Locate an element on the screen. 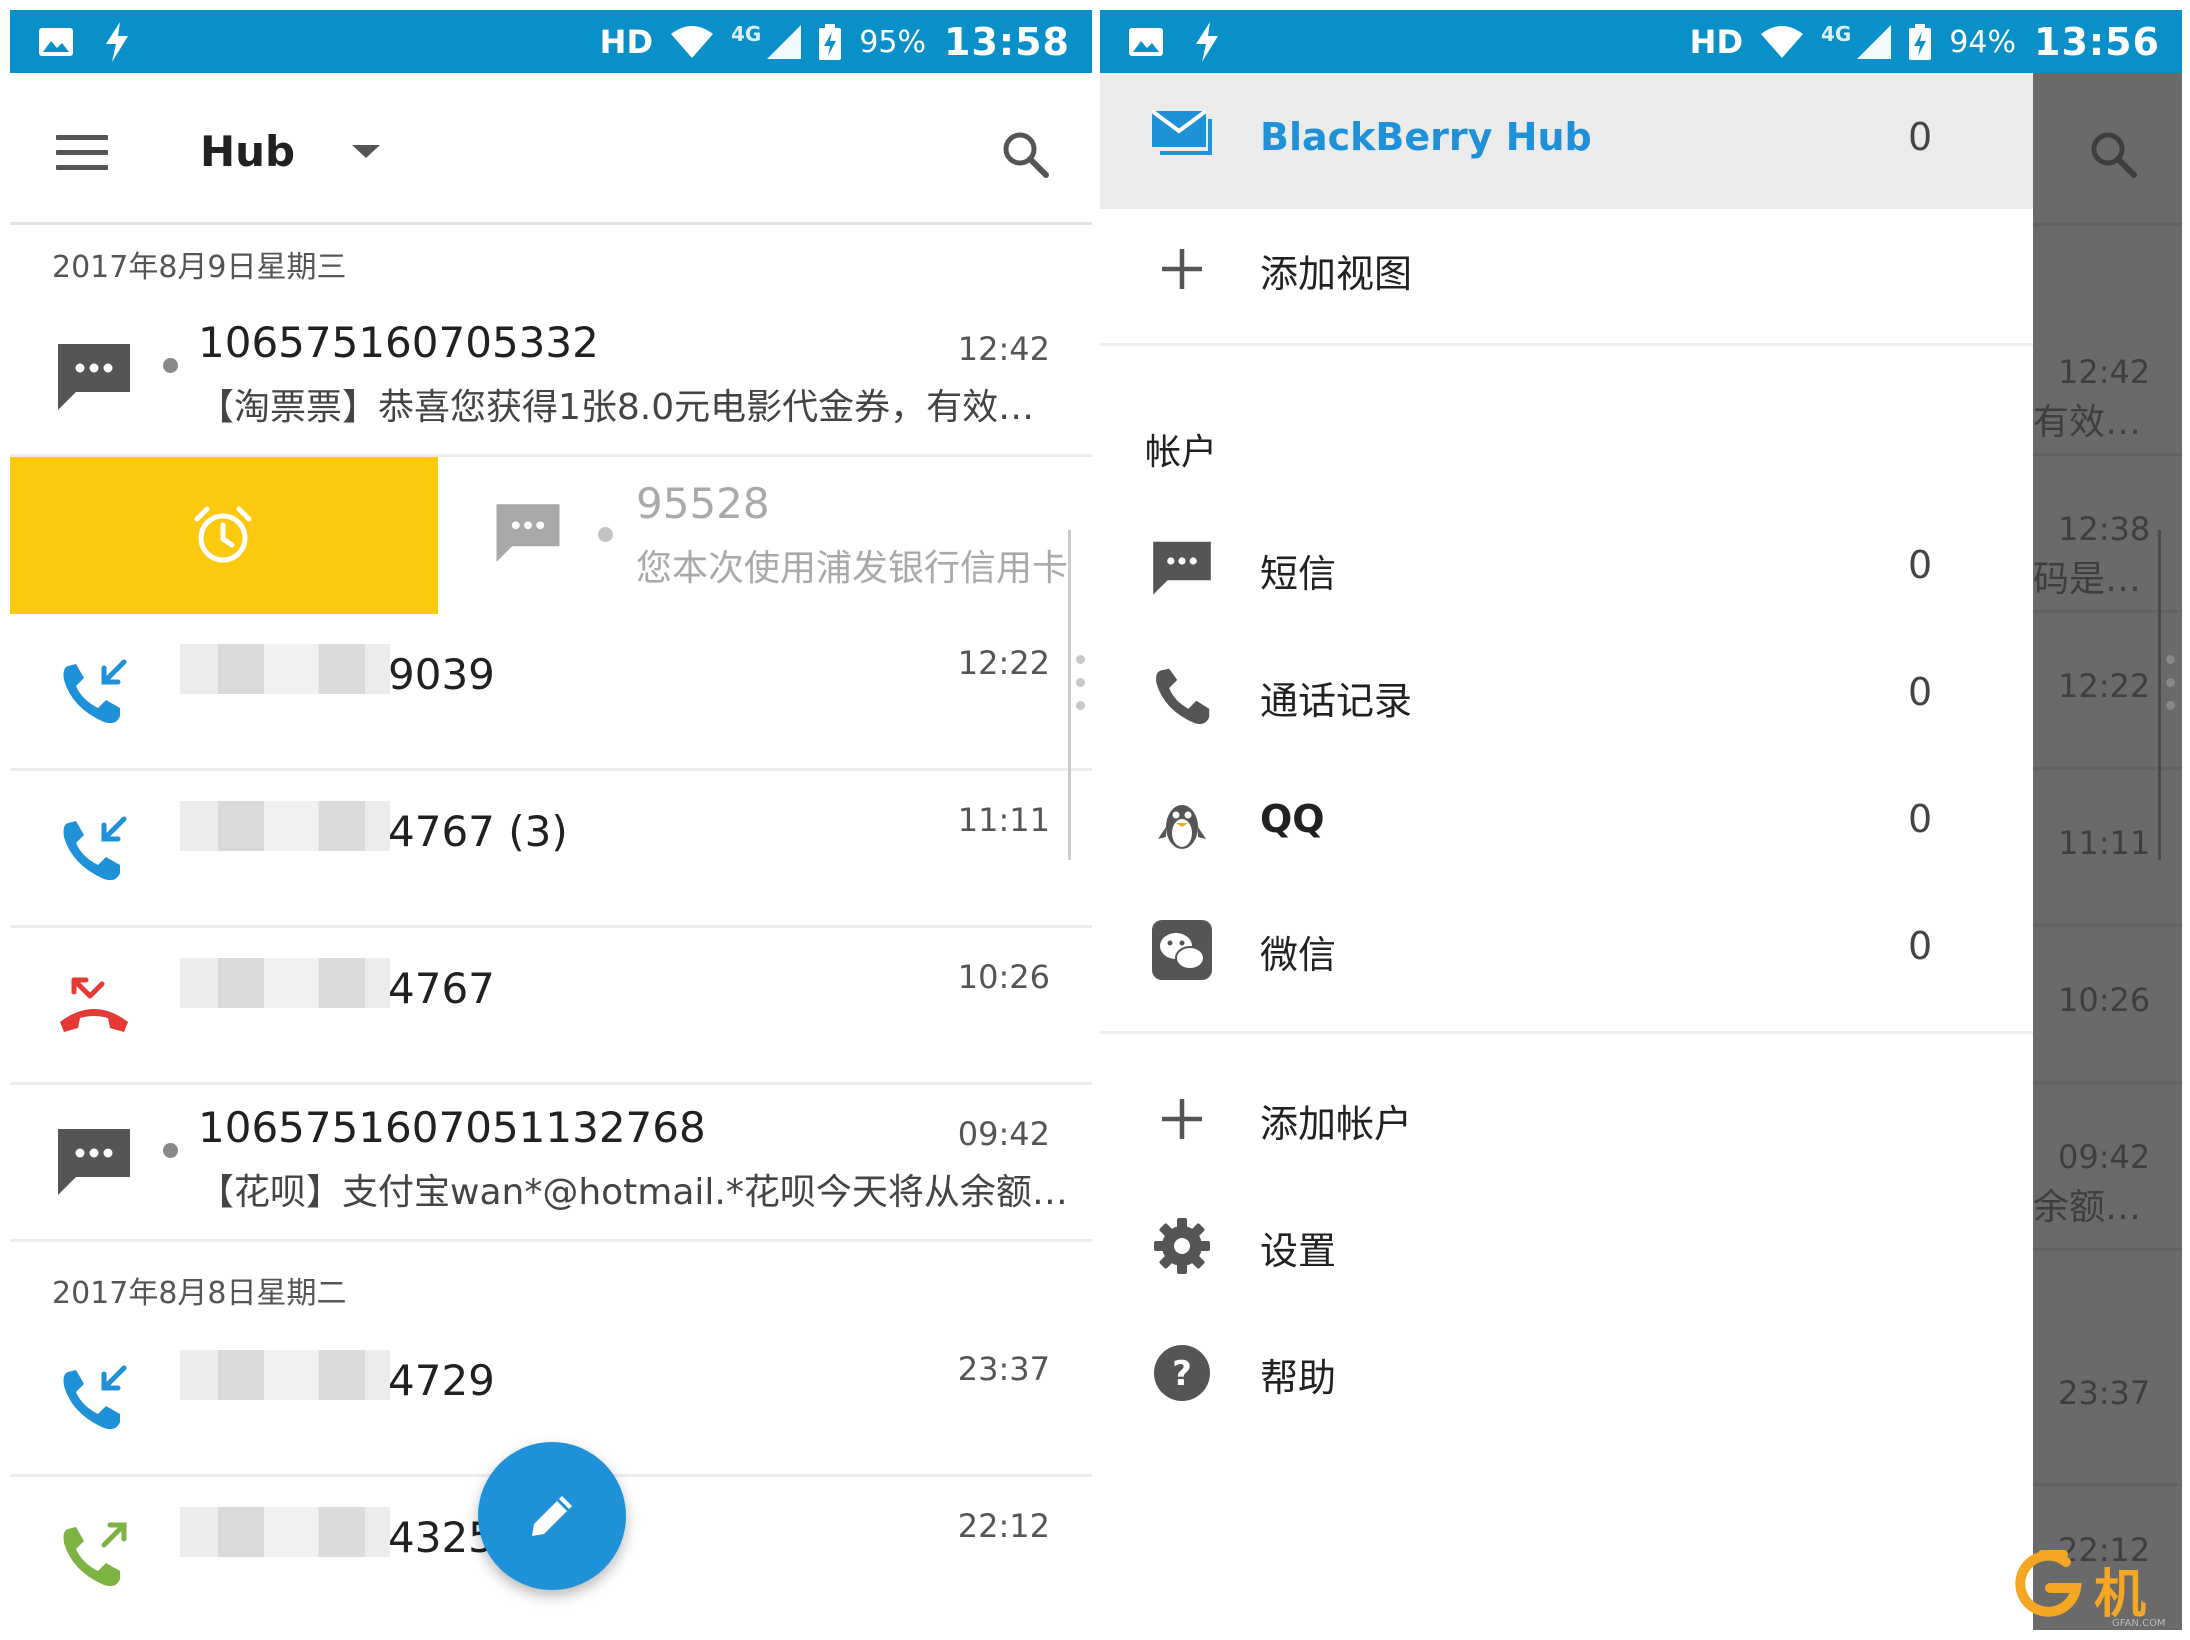 The image size is (2190, 1640). help-icon: ? is located at coordinates (1182, 1373).